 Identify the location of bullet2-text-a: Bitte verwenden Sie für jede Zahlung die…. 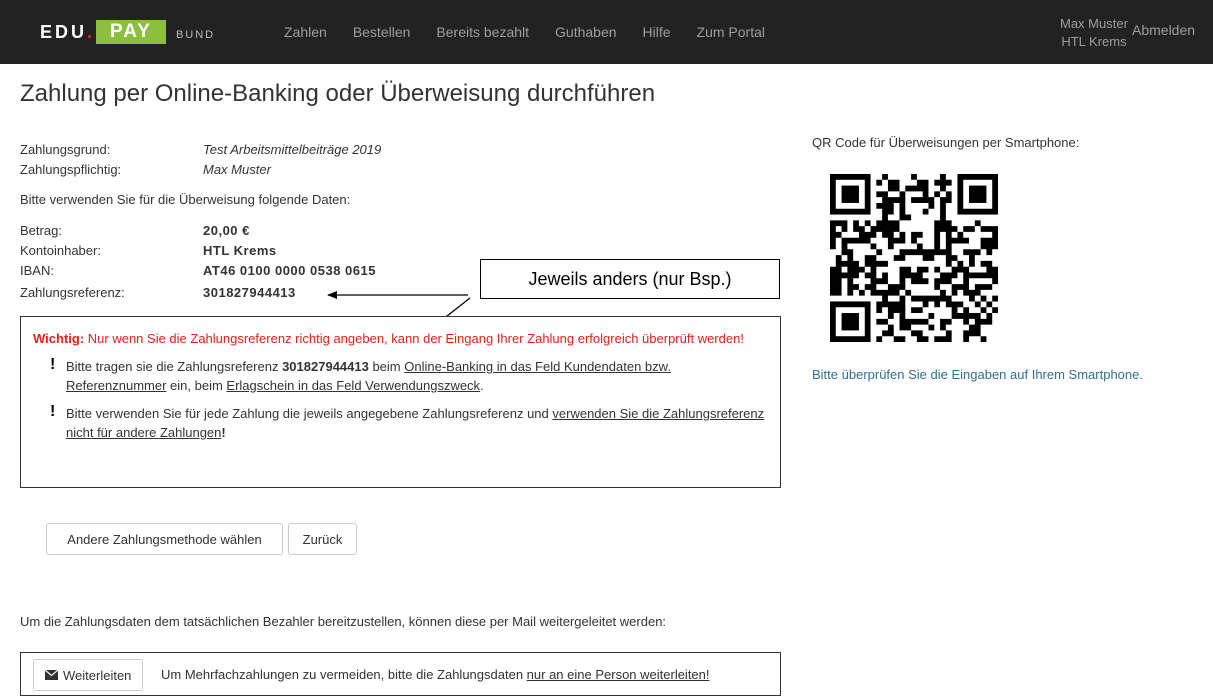
(309, 413).